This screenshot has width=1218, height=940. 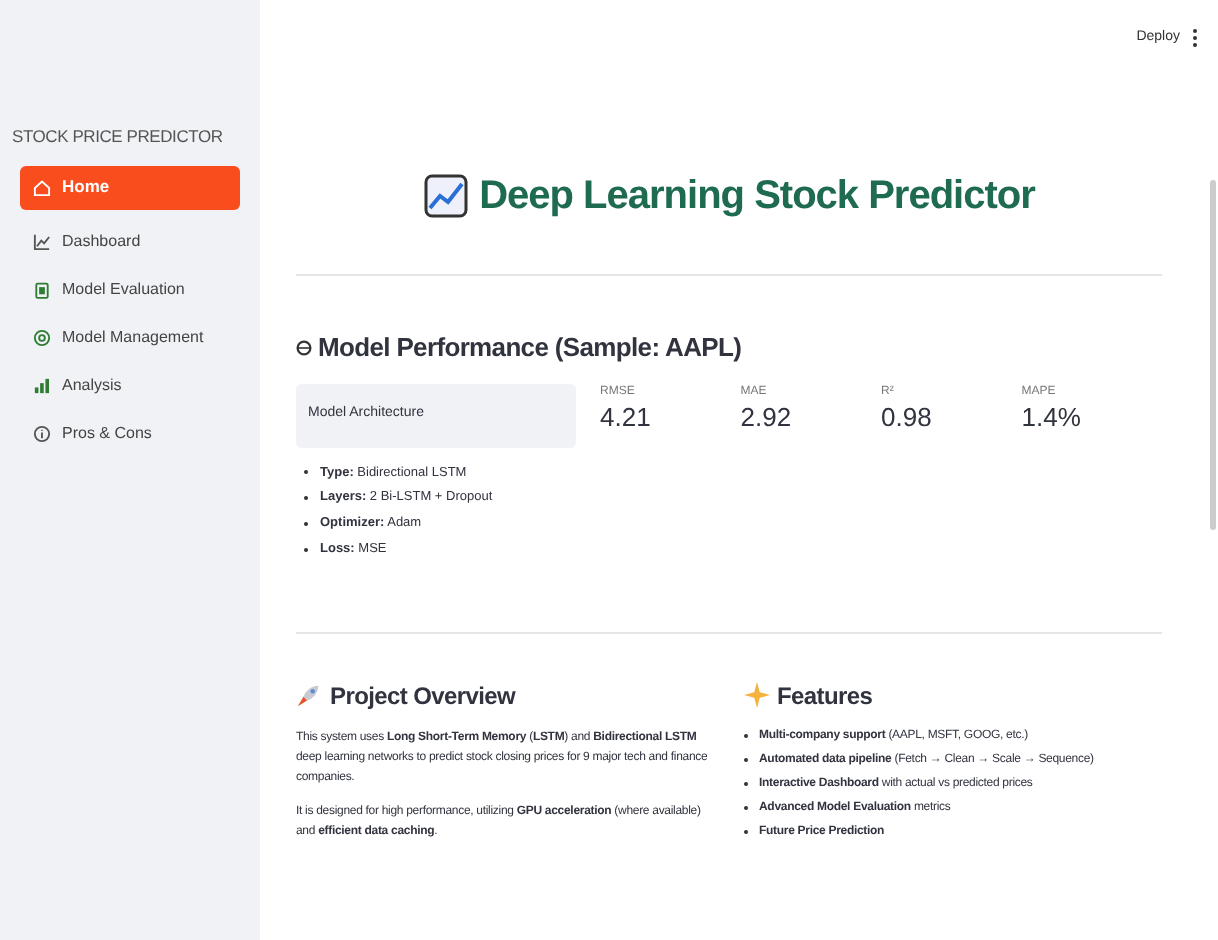 I want to click on more-menu-icon, so click(x=1195, y=38).